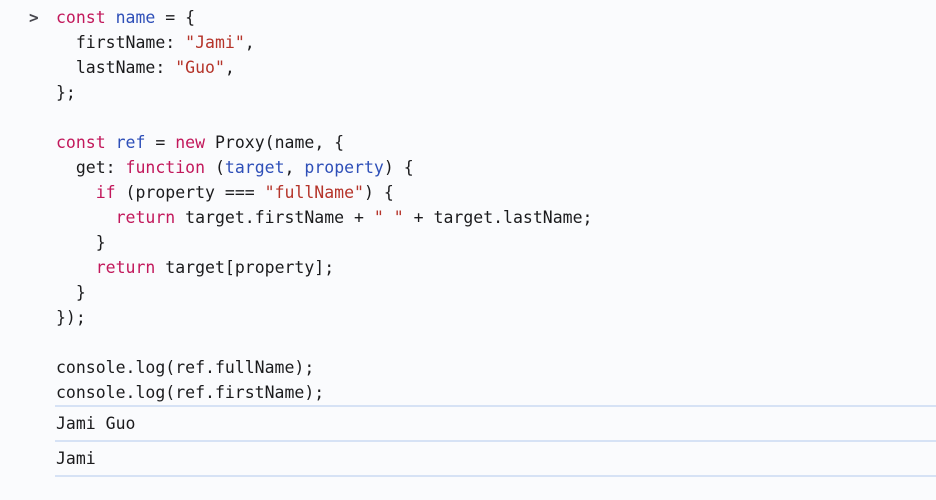  I want to click on code-token: lastName:, so click(125, 67).